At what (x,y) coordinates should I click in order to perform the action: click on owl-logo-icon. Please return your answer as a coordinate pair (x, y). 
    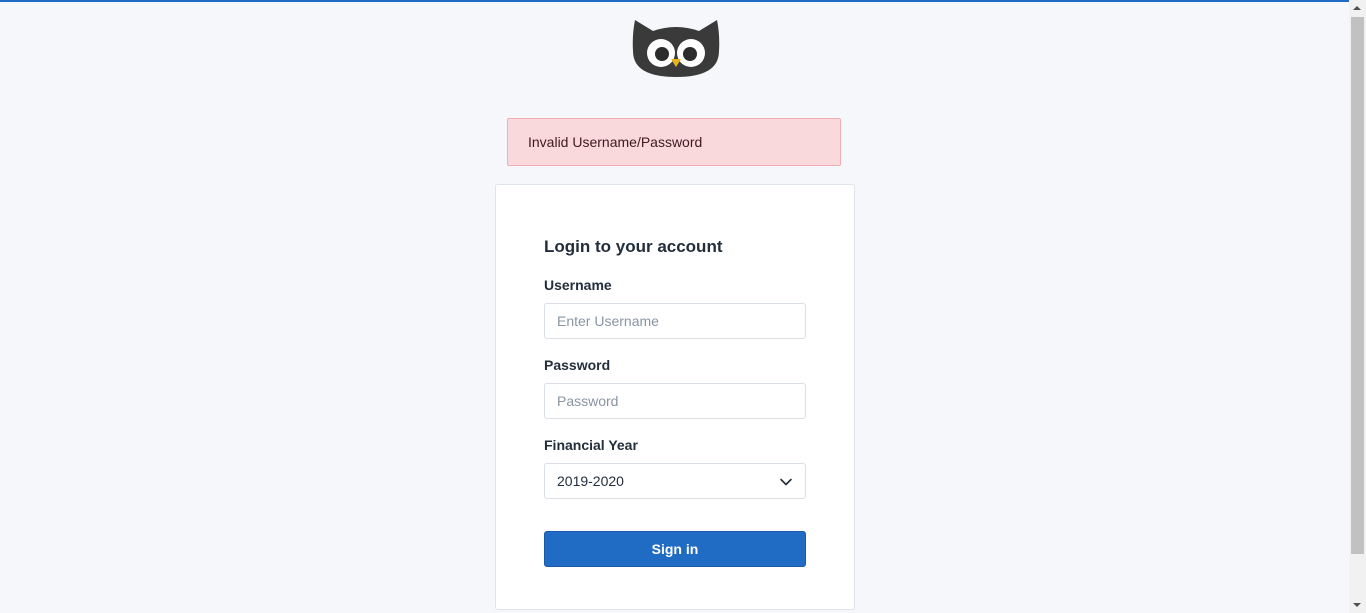
    Looking at the image, I should click on (676, 48).